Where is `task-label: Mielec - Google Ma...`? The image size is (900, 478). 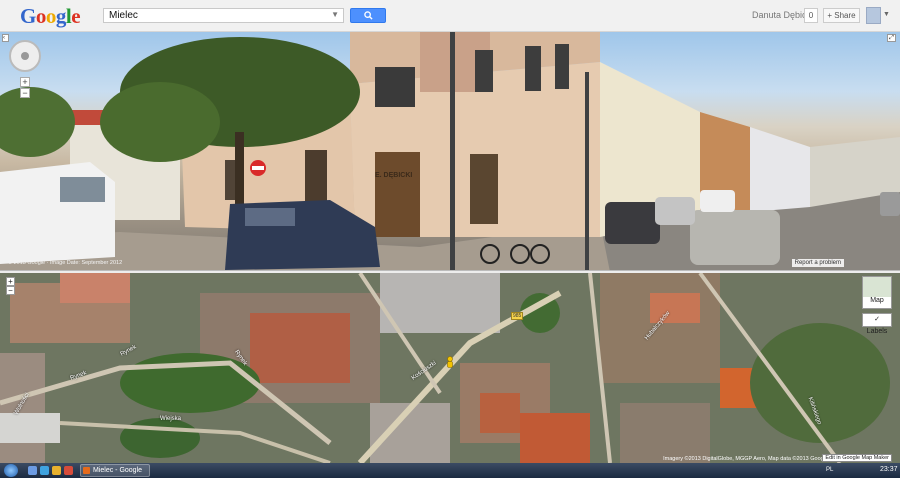
task-label: Mielec - Google Ma... is located at coordinates (118, 470).